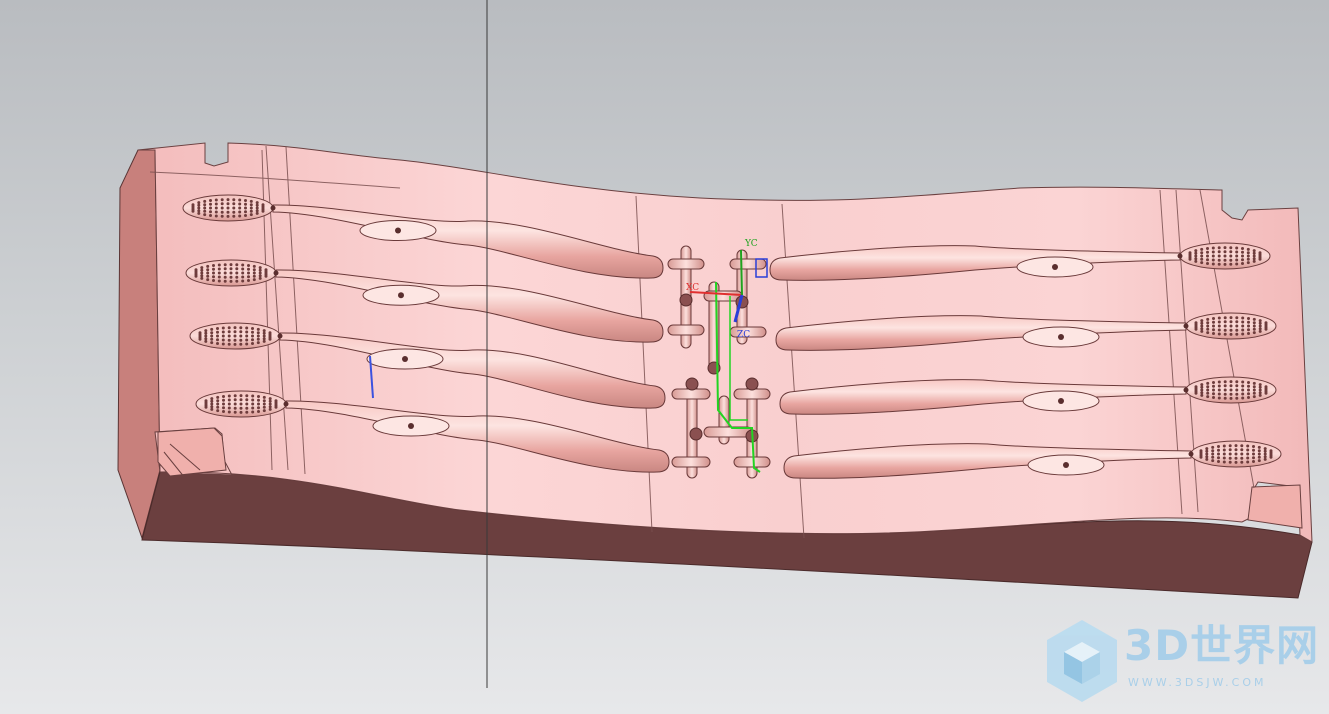 This screenshot has height=714, width=1329. I want to click on runner-branch, so click(691, 462).